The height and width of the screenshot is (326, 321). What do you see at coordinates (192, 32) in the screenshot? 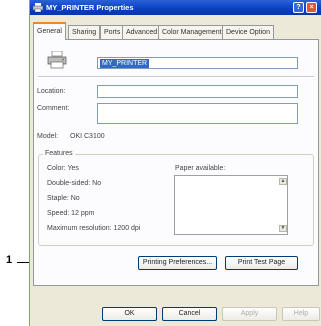
I see `tab-color-management: Color Management` at bounding box center [192, 32].